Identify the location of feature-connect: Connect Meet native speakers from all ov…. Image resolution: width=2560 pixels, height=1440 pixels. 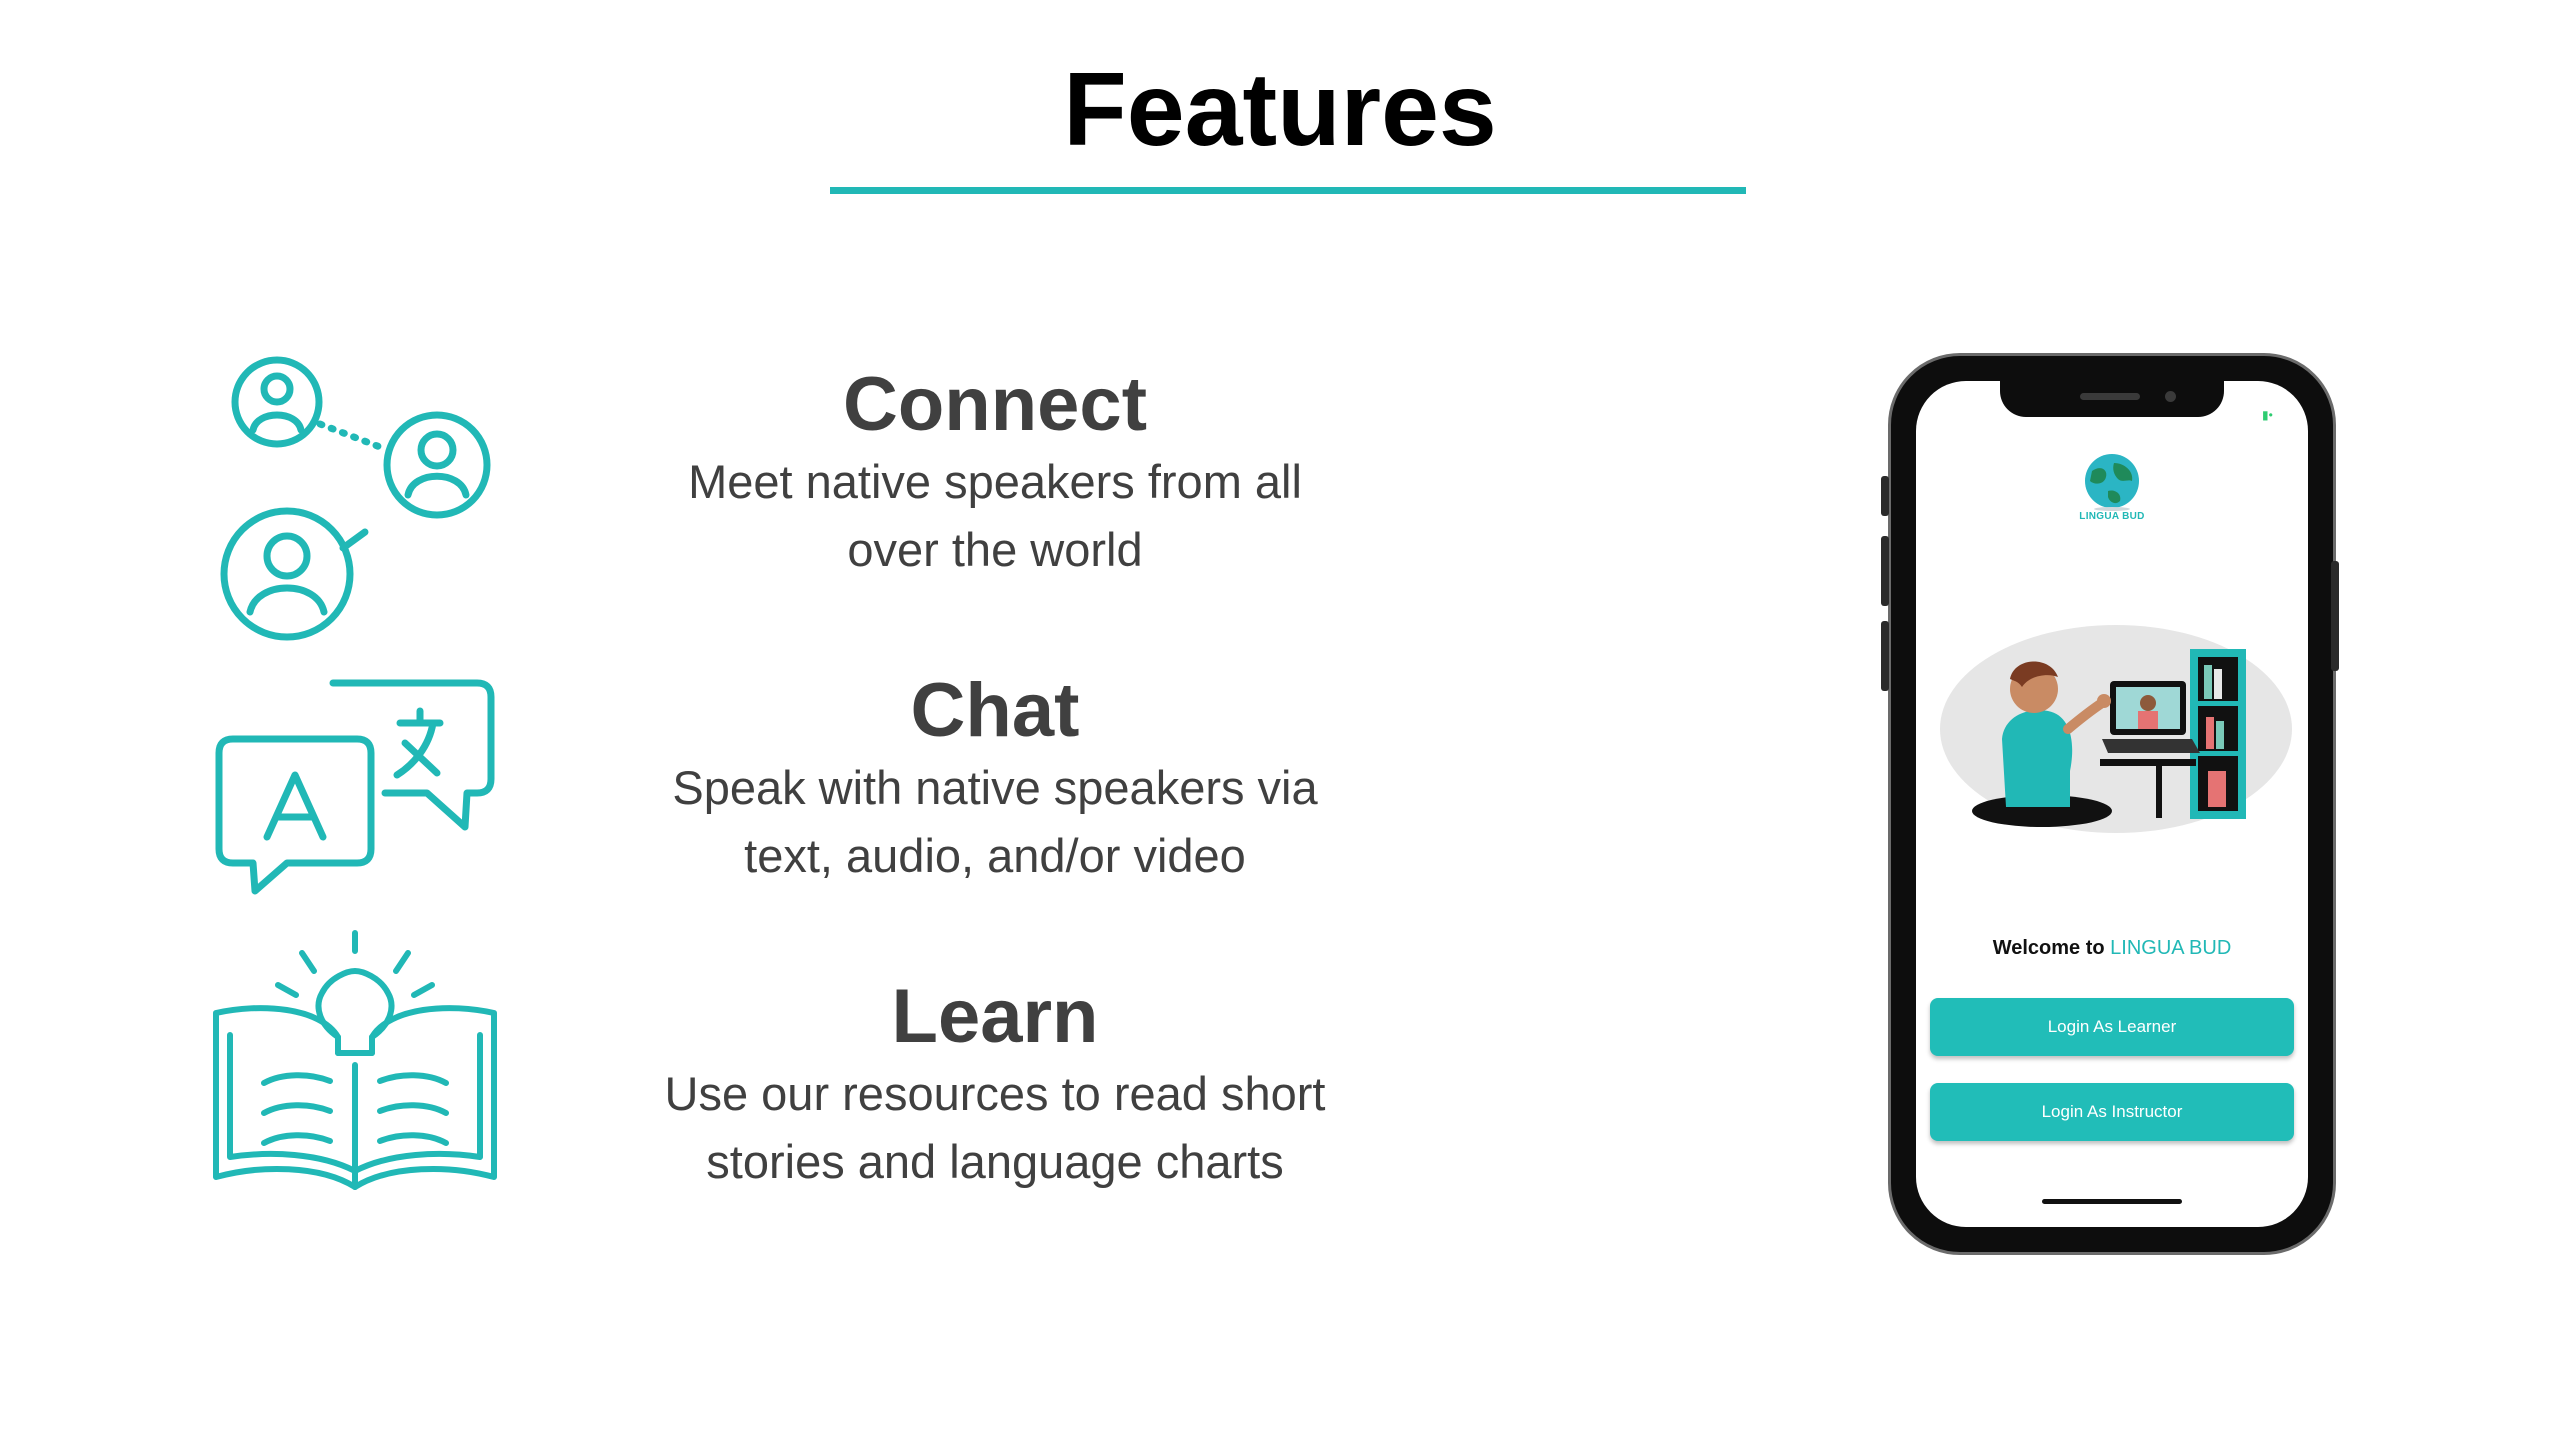
(995, 473).